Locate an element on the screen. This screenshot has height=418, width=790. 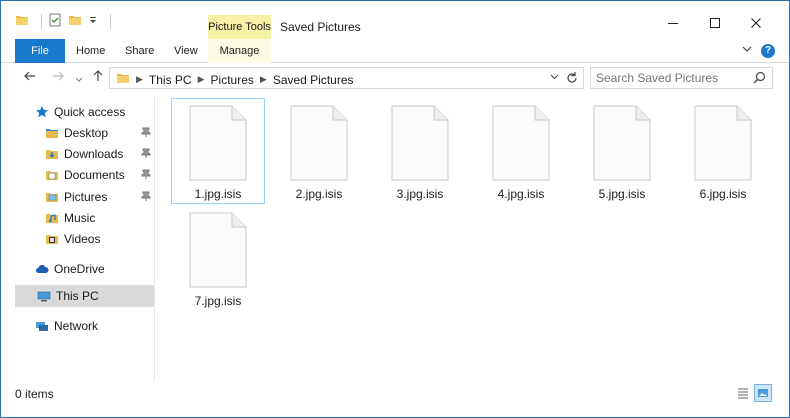
documents-folder-icon is located at coordinates (52, 175).